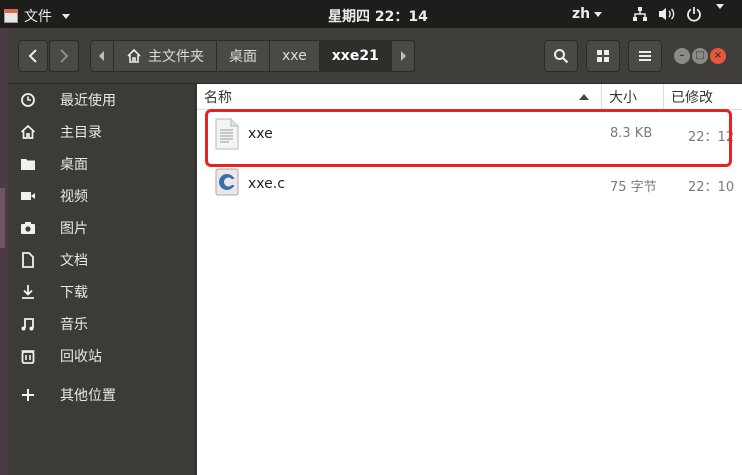 This screenshot has height=475, width=742. I want to click on sidebar-item-desktop: 桌面, so click(102, 164).